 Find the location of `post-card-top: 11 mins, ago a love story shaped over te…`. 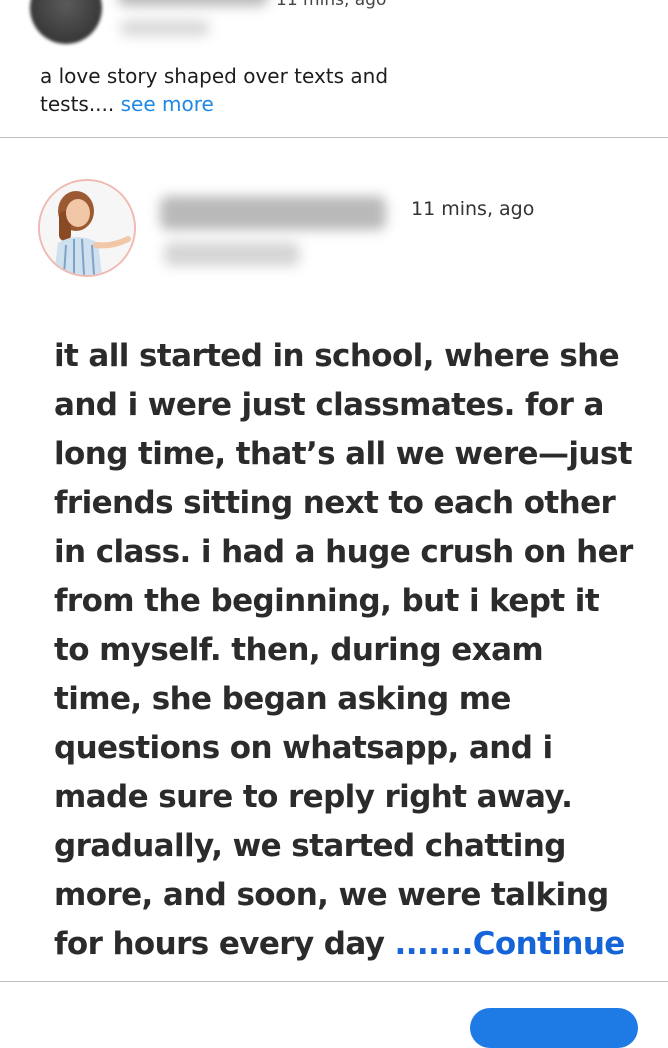

post-card-top: 11 mins, ago a love story shaped over te… is located at coordinates (334, 68).